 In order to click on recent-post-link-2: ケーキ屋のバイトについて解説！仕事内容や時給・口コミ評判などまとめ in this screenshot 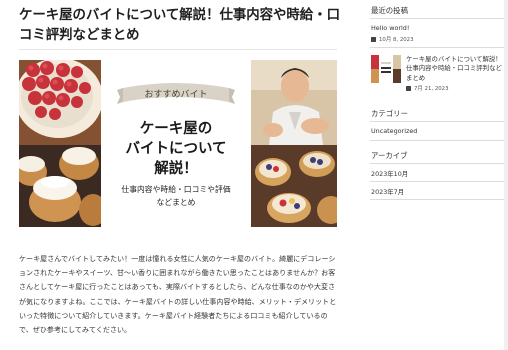, I will do `click(456, 69)`.